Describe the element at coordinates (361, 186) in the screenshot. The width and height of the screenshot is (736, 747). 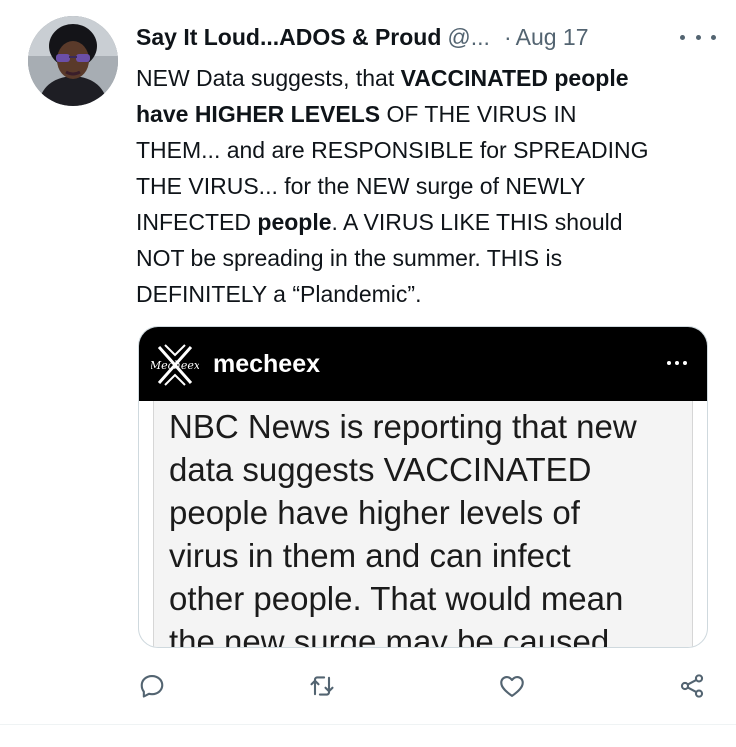
I see `tweet-text-segment: THE VIRUS... for the NEW surge of NEWLY` at that location.